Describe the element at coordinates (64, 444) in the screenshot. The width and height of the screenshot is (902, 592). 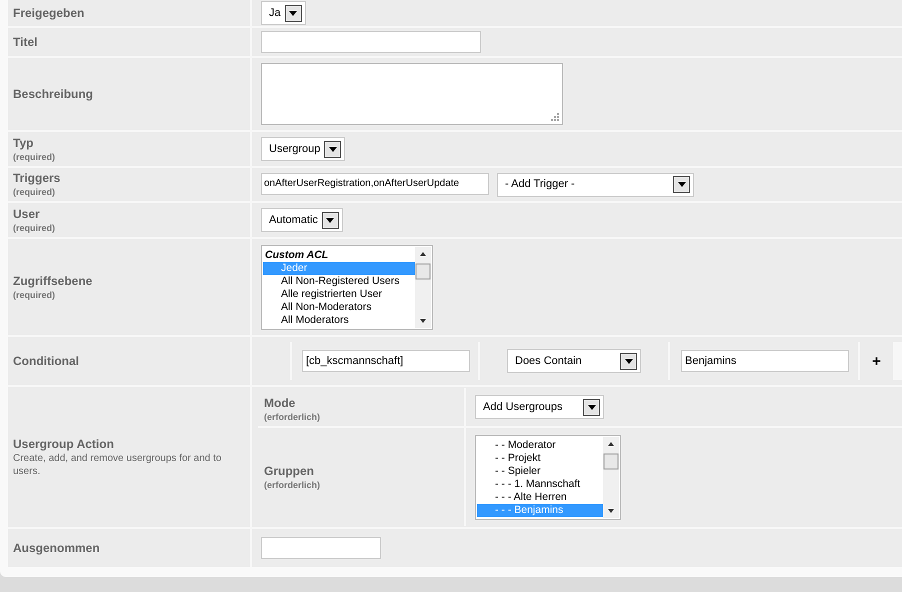
I see `field-label: Usergroup Action` at that location.